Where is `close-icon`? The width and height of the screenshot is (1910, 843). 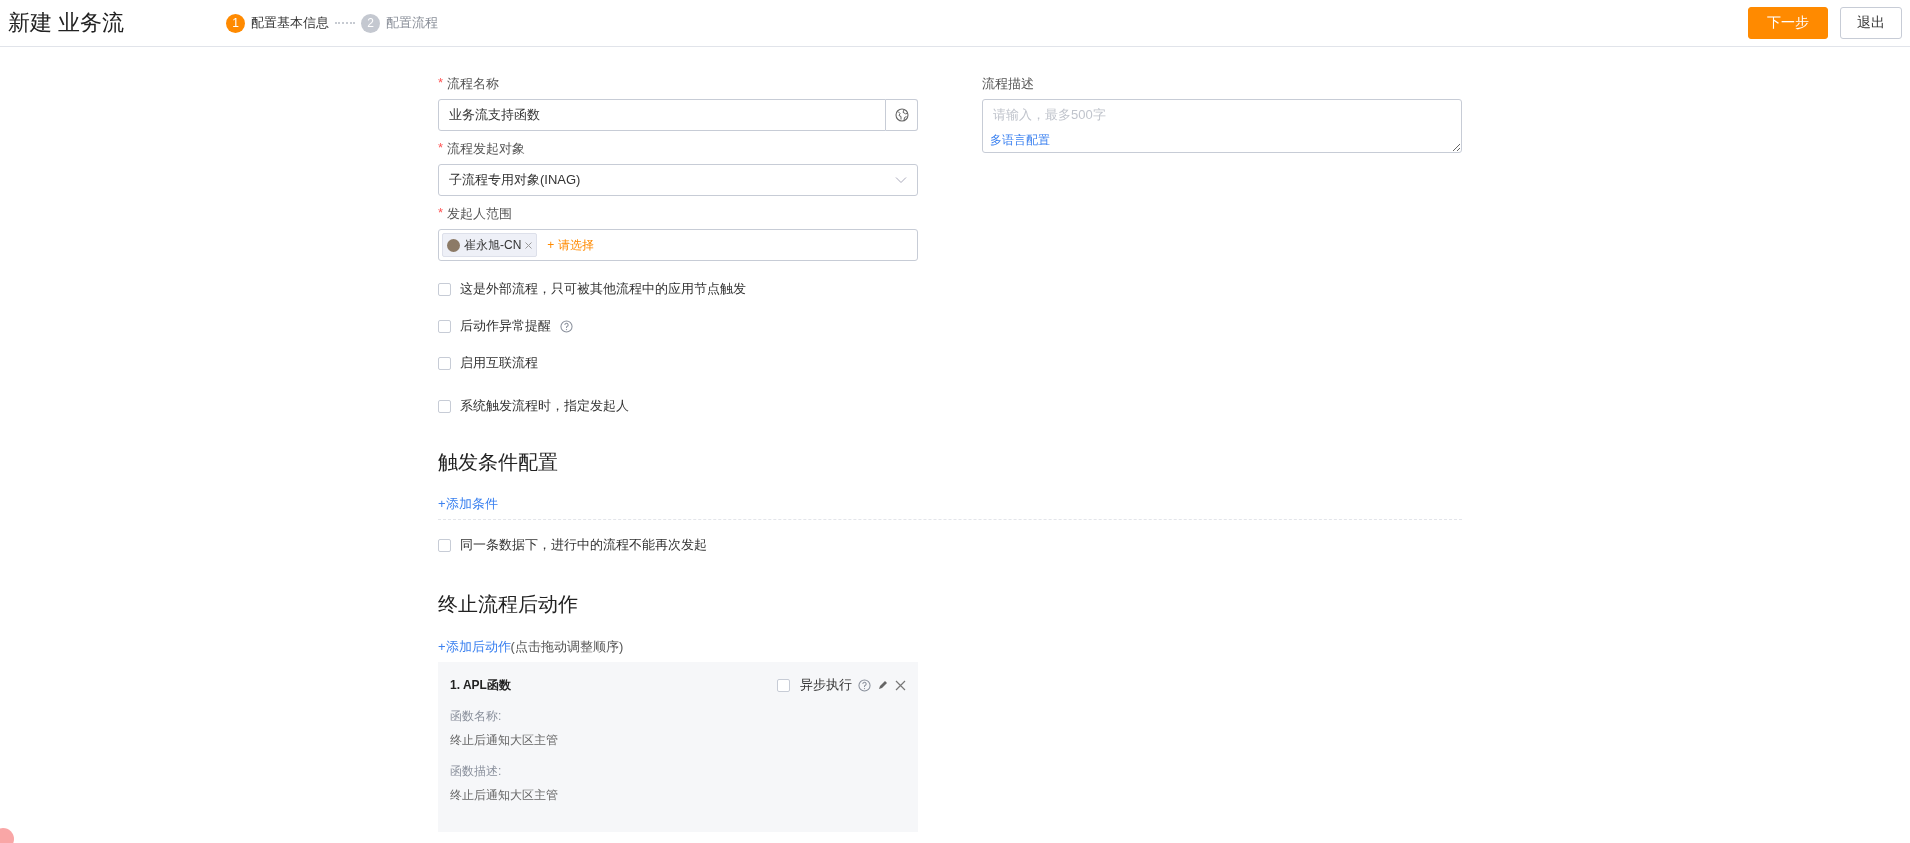
close-icon is located at coordinates (900, 685).